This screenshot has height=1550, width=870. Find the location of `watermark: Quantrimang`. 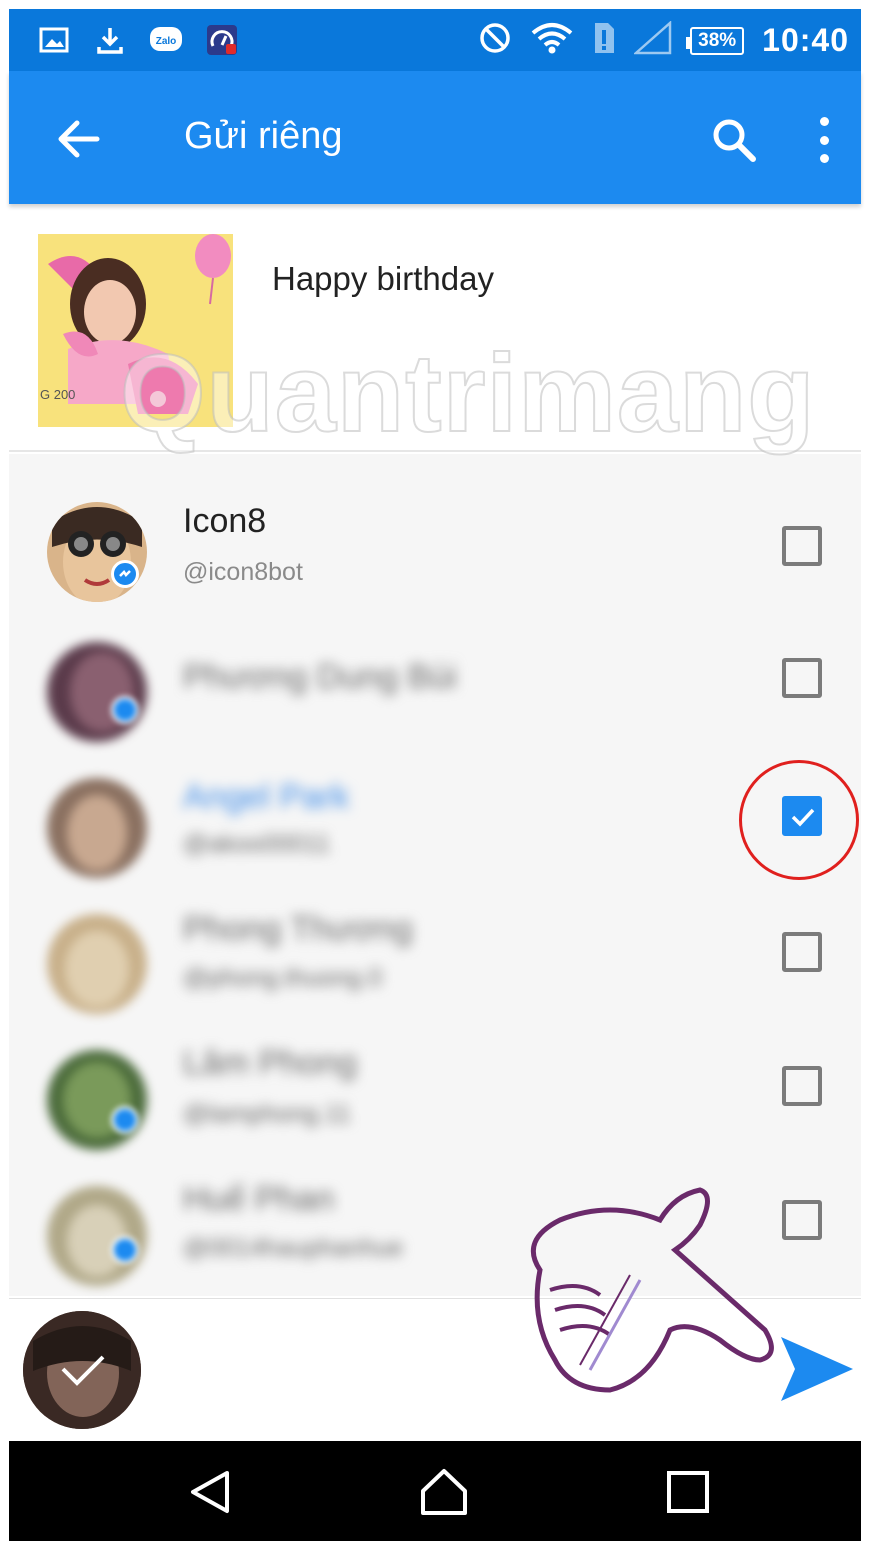

watermark: Quantrimang is located at coordinates (467, 393).